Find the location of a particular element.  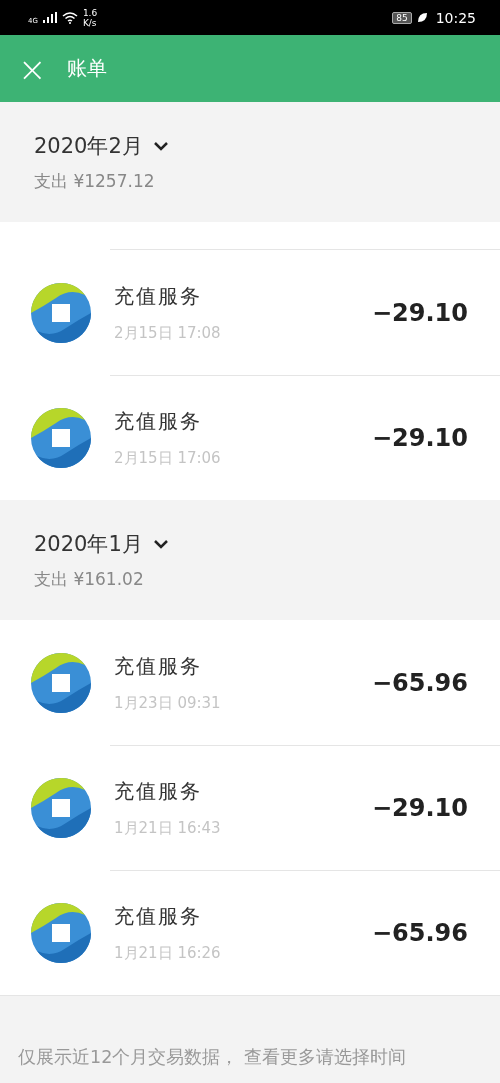

wifi-icon is located at coordinates (69, 17).